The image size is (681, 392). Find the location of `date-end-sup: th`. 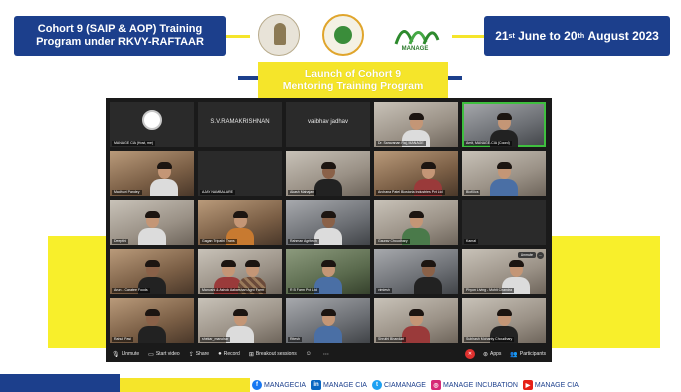

date-end-sup: th is located at coordinates (581, 36).